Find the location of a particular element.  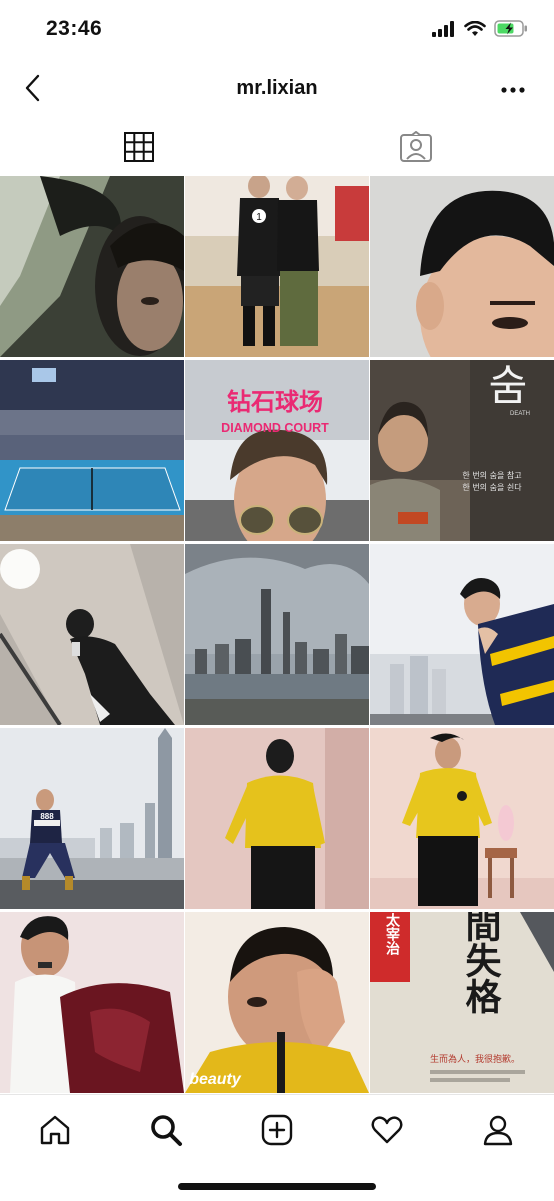

post-thumbnail: 钻石球场 DIAMOND COURT is located at coordinates (277, 450).